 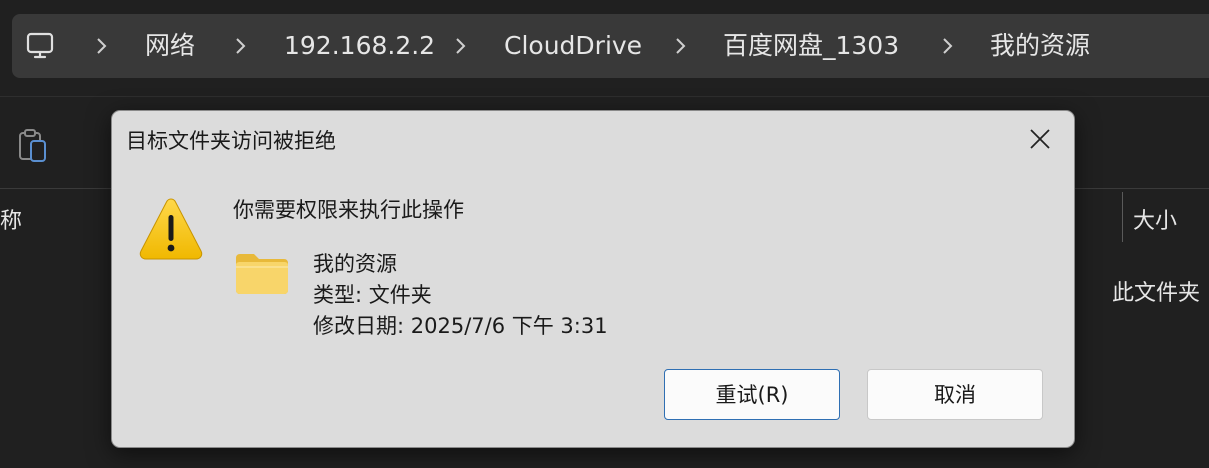 What do you see at coordinates (955, 394) in the screenshot?
I see `cancel-button: 取消` at bounding box center [955, 394].